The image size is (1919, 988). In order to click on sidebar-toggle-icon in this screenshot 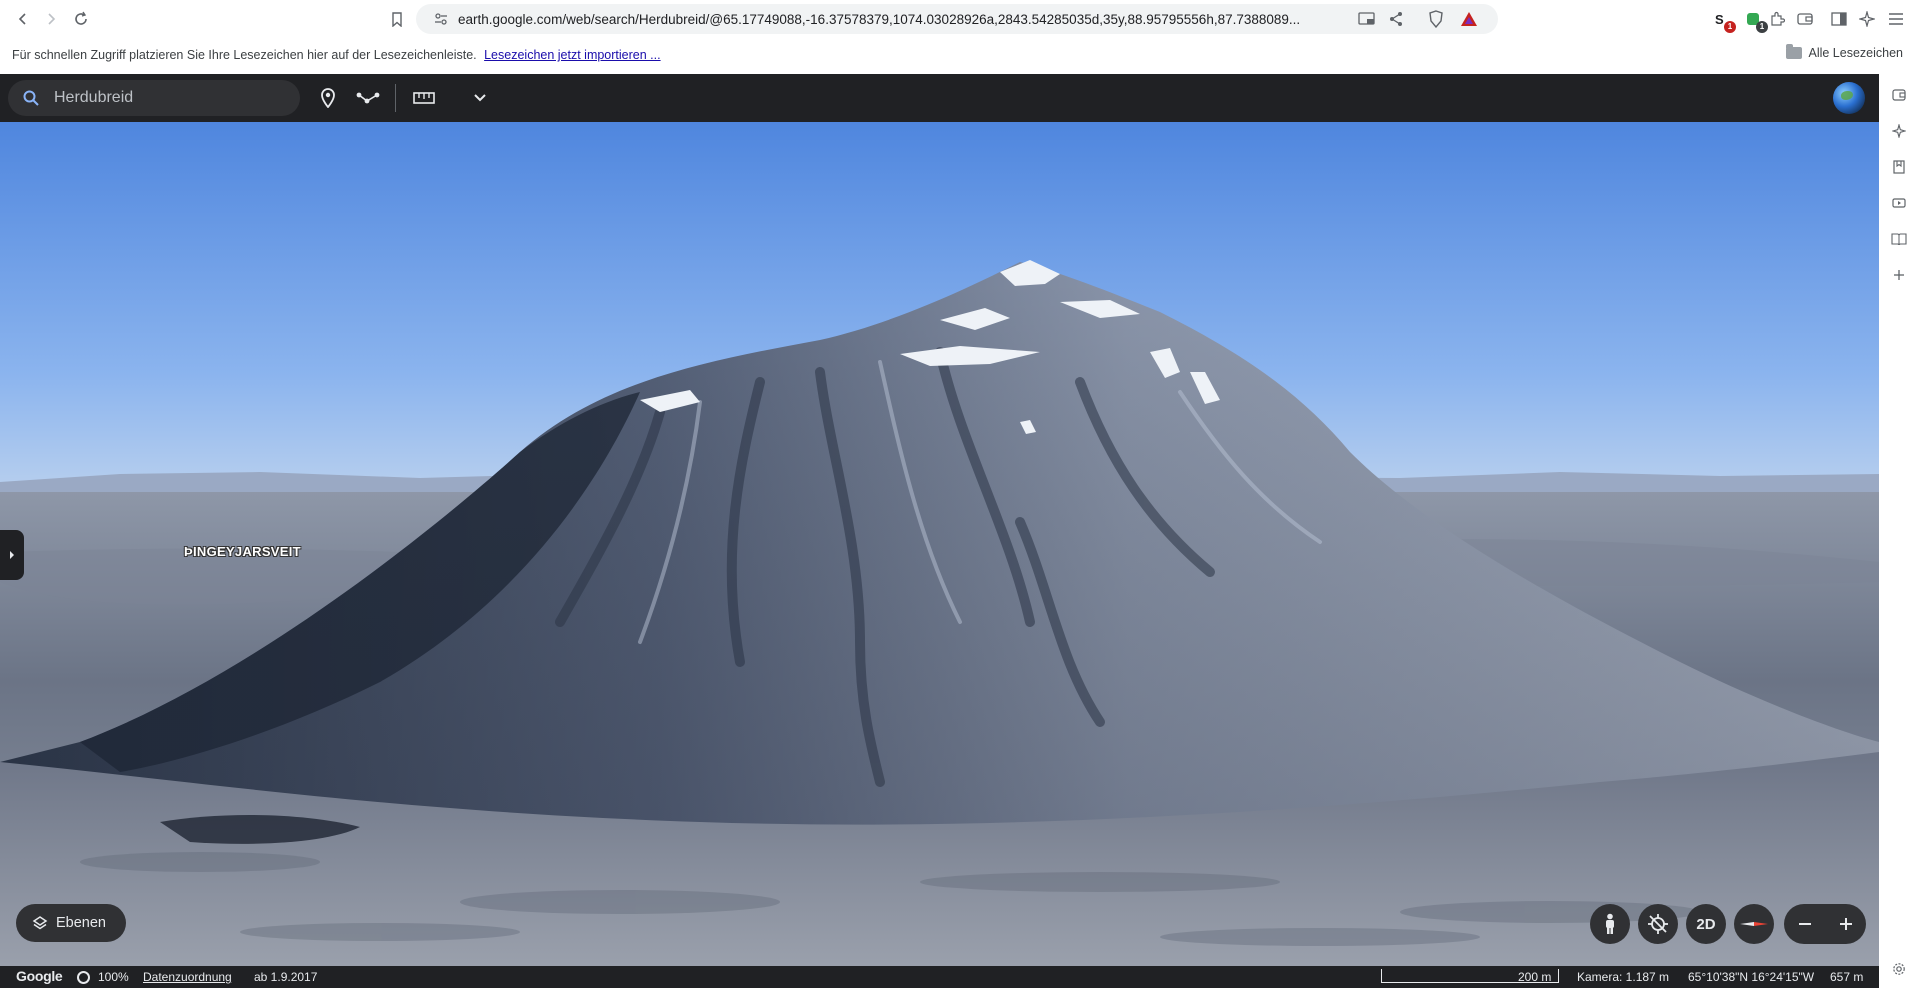, I will do `click(1839, 19)`.